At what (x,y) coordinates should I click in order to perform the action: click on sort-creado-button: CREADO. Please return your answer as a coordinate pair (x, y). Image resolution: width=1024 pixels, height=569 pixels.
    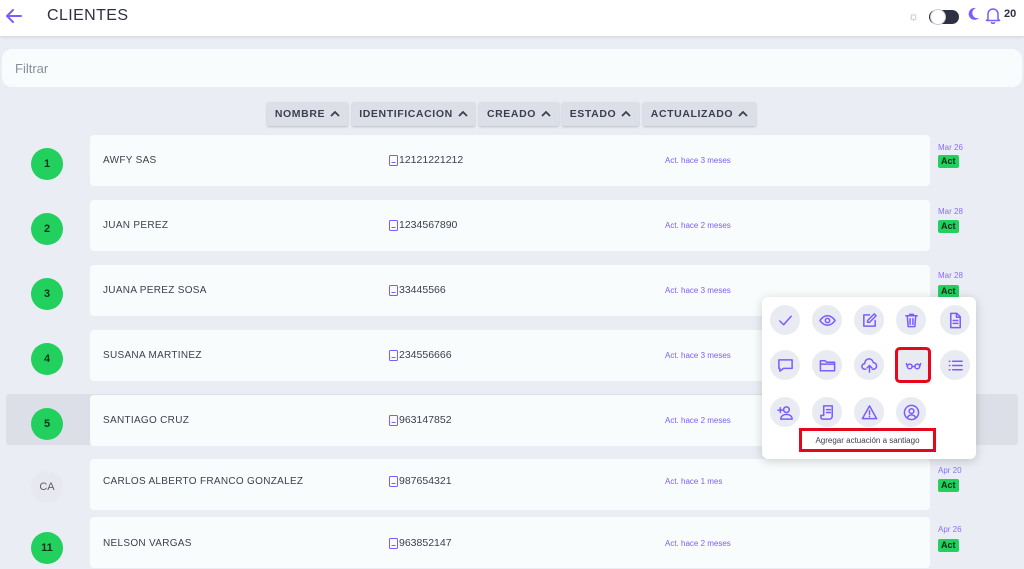
    Looking at the image, I should click on (519, 114).